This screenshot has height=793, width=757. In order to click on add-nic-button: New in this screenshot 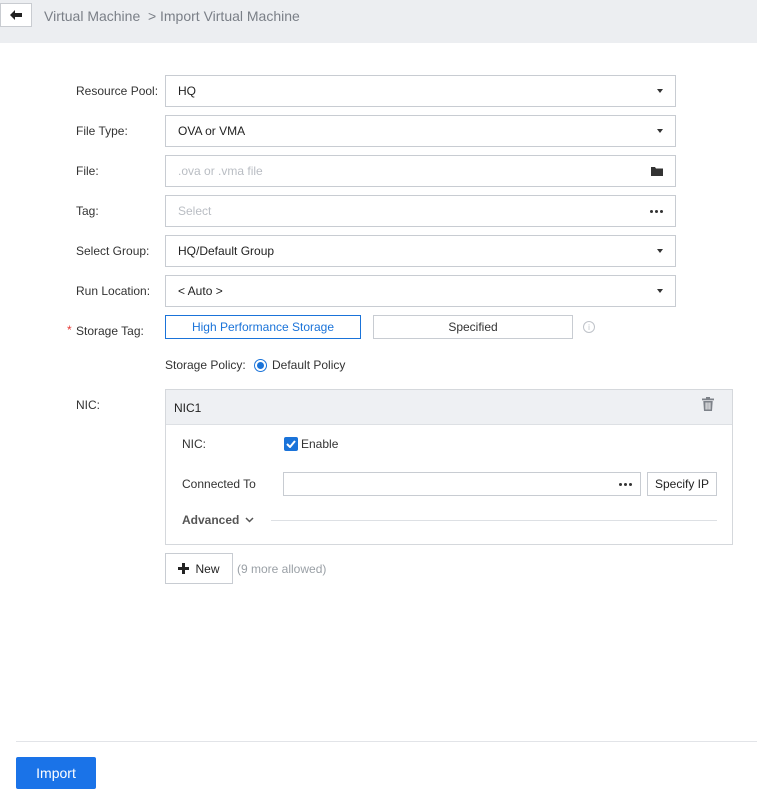, I will do `click(199, 568)`.